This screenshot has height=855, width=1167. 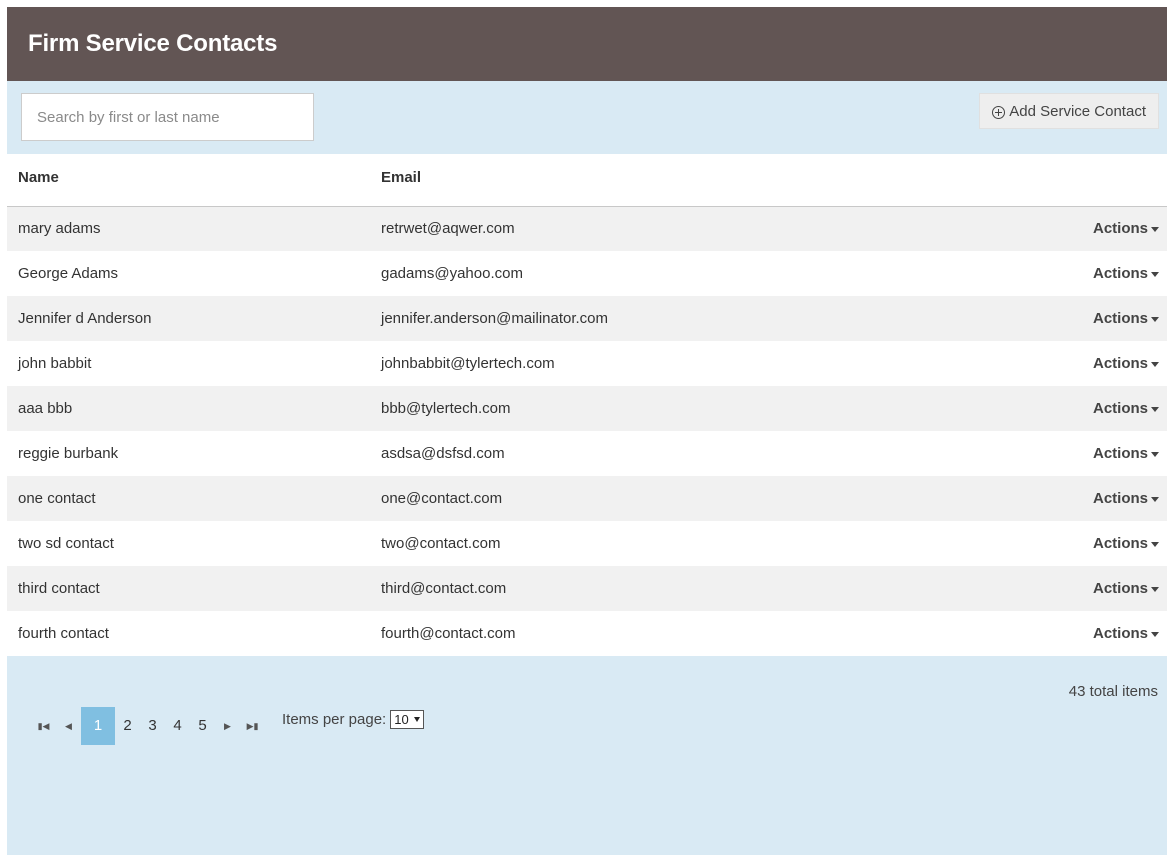 What do you see at coordinates (587, 228) in the screenshot?
I see `table-row: mary adams retrwet@aqwer.com Actions` at bounding box center [587, 228].